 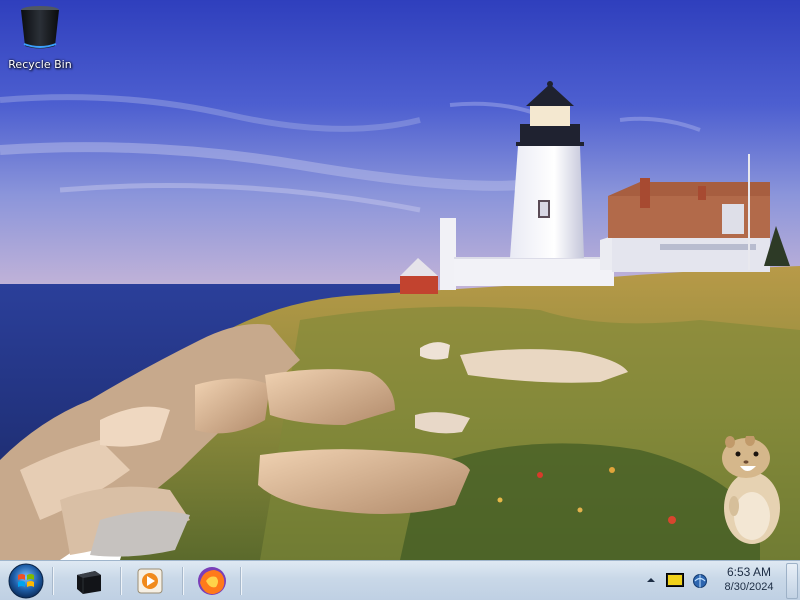 What do you see at coordinates (40, 27) in the screenshot?
I see `recycle-bin-icon` at bounding box center [40, 27].